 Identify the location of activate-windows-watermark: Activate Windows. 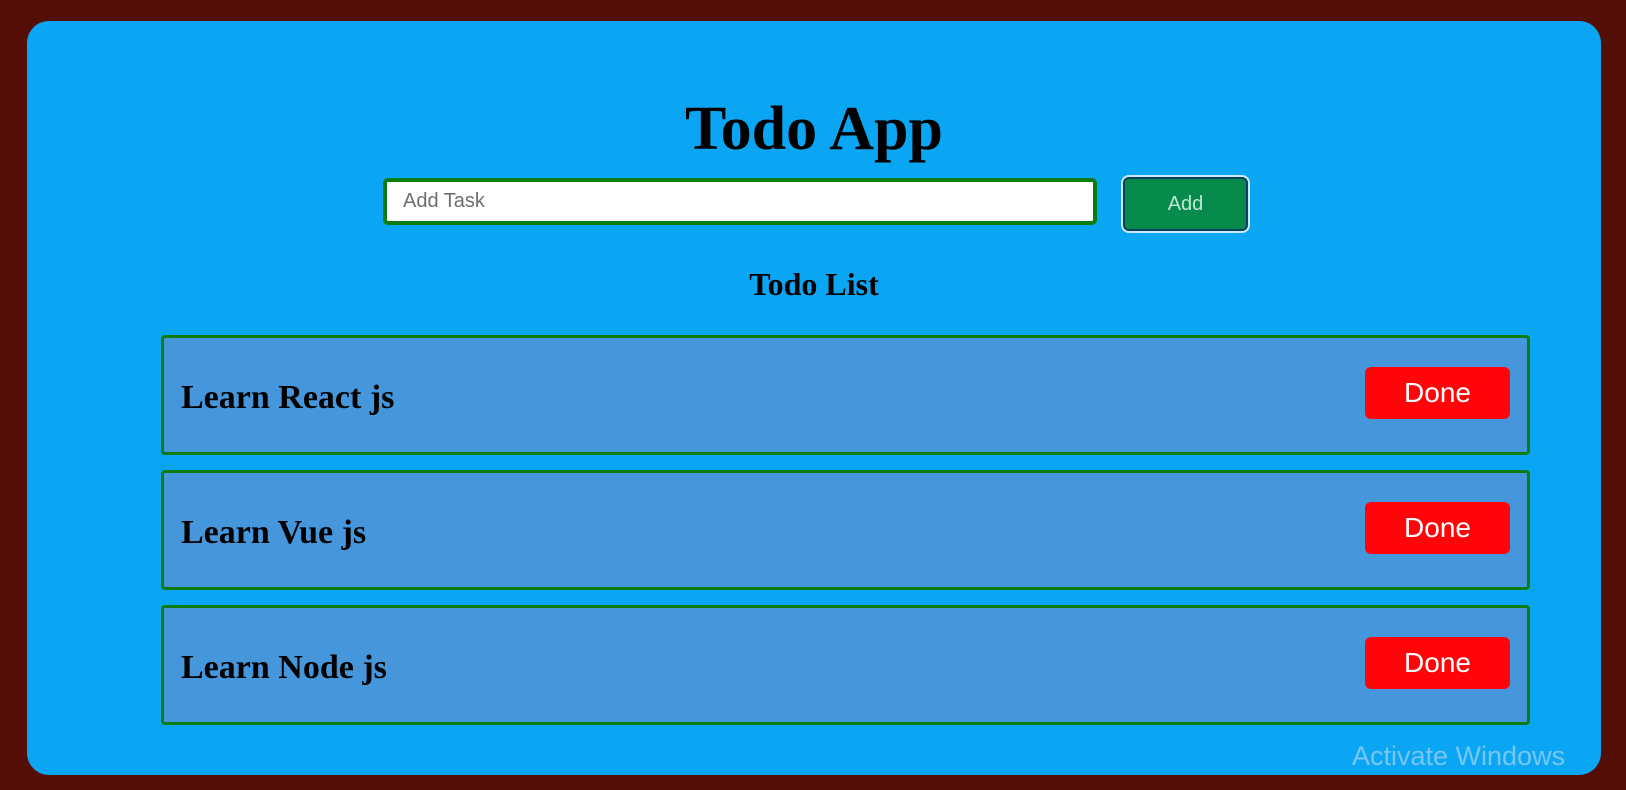
(1459, 756).